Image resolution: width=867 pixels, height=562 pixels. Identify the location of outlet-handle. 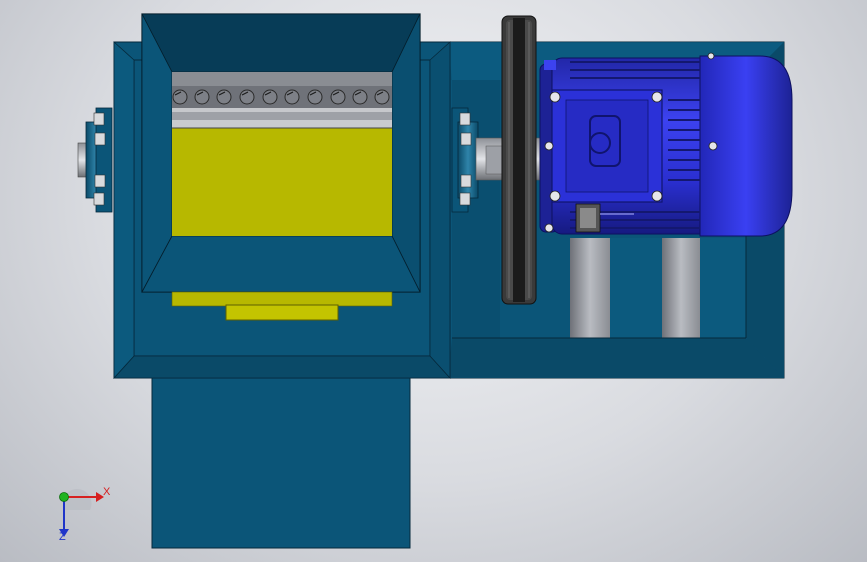
(282, 312).